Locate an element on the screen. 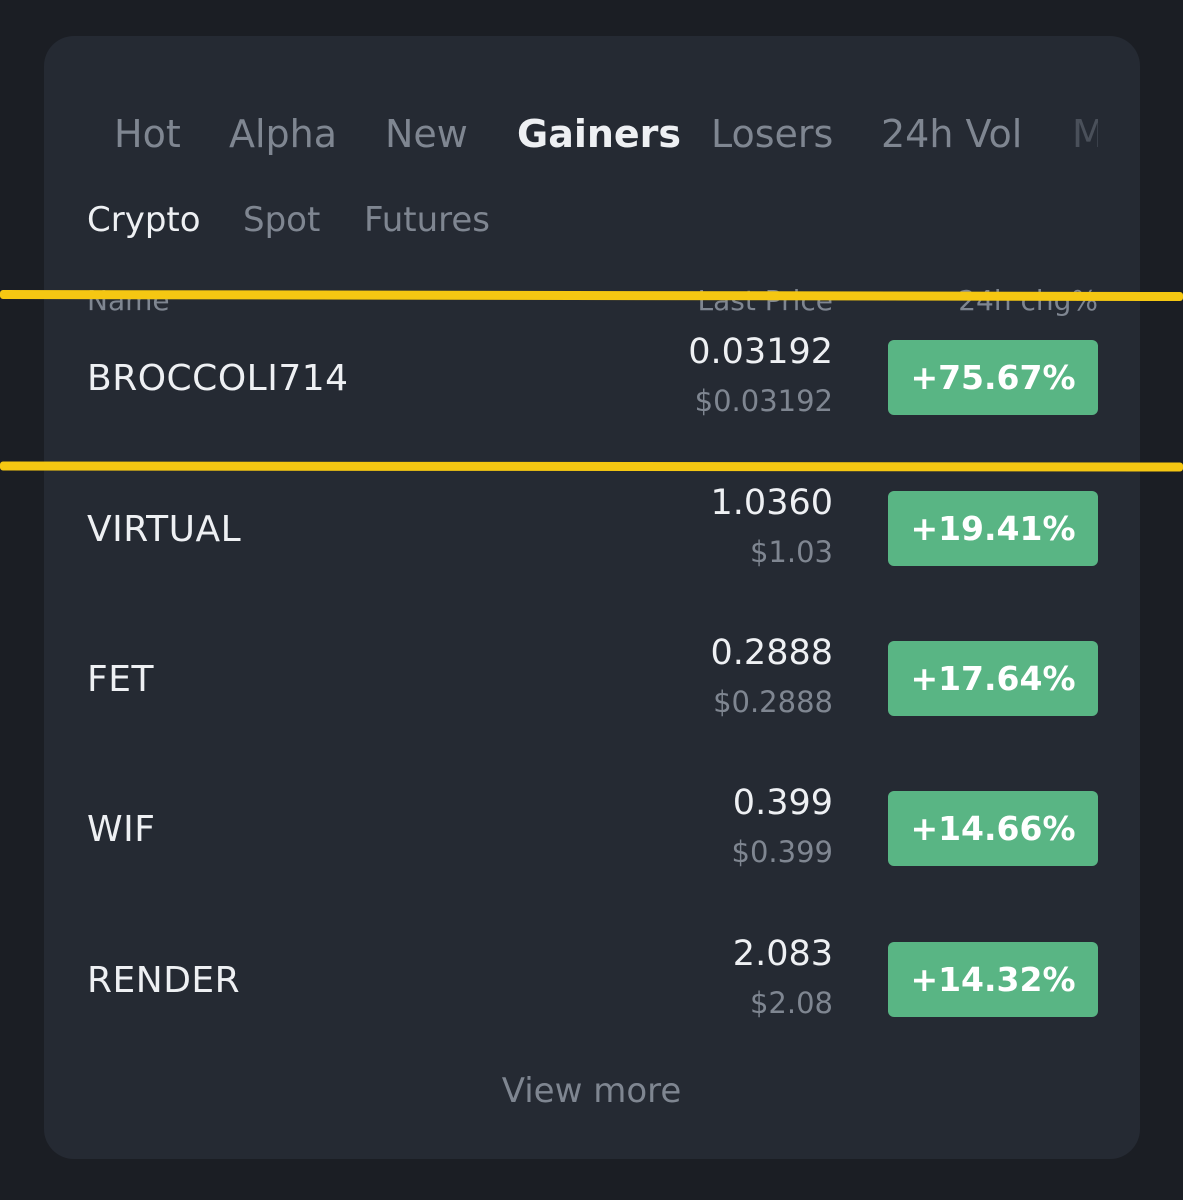  change-badge: +14.66% is located at coordinates (993, 828).